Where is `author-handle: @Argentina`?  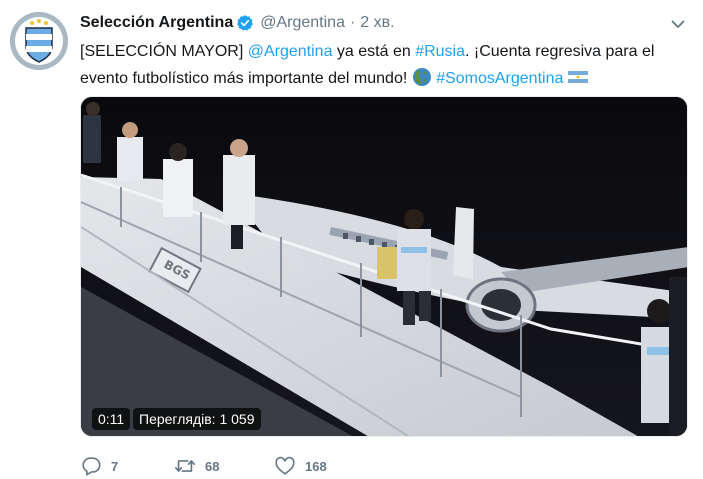
author-handle: @Argentina is located at coordinates (302, 23).